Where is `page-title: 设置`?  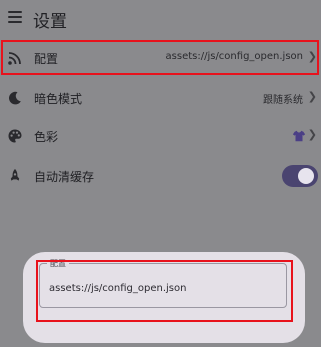
page-title: 设置 is located at coordinates (50, 22).